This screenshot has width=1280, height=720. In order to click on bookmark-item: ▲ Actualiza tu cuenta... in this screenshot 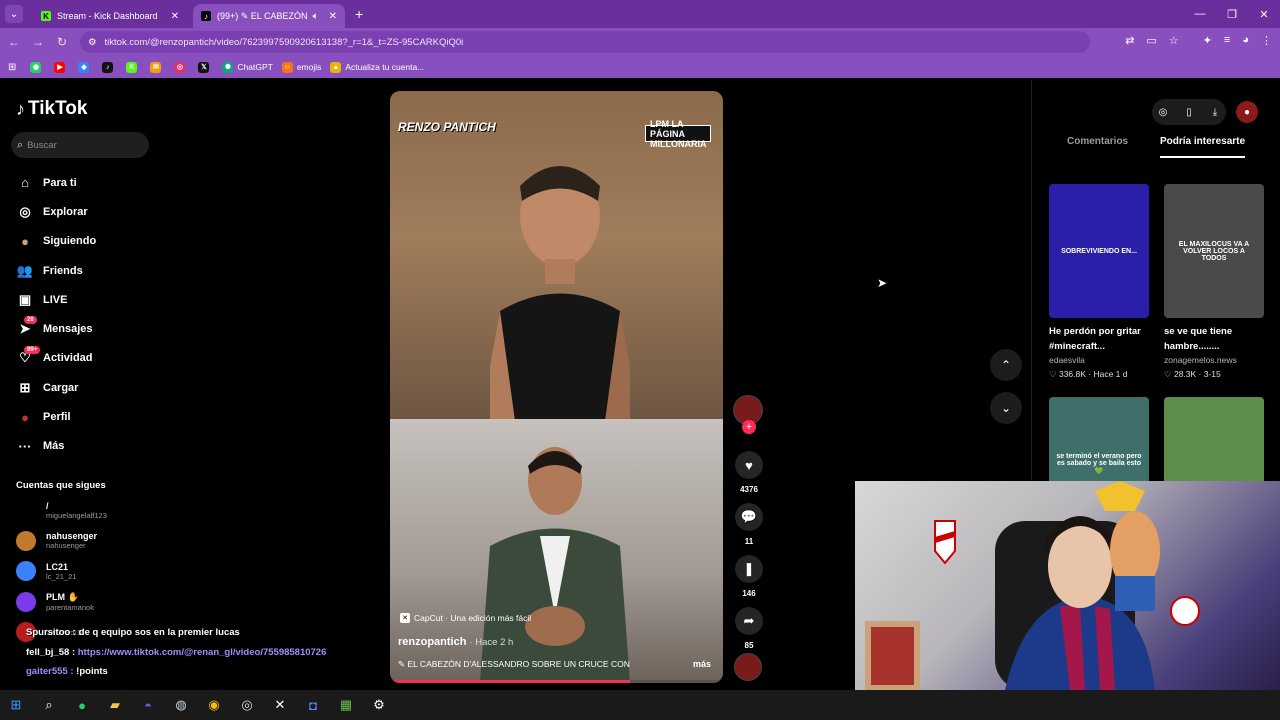, I will do `click(377, 67)`.